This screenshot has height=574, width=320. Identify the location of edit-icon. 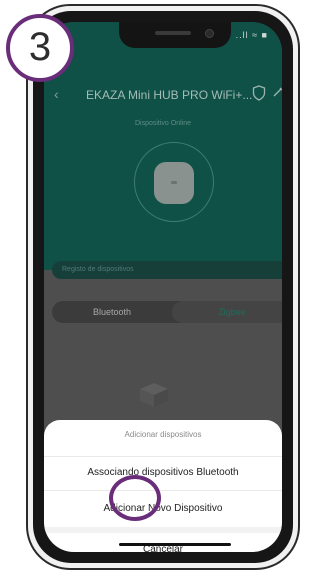
(277, 92).